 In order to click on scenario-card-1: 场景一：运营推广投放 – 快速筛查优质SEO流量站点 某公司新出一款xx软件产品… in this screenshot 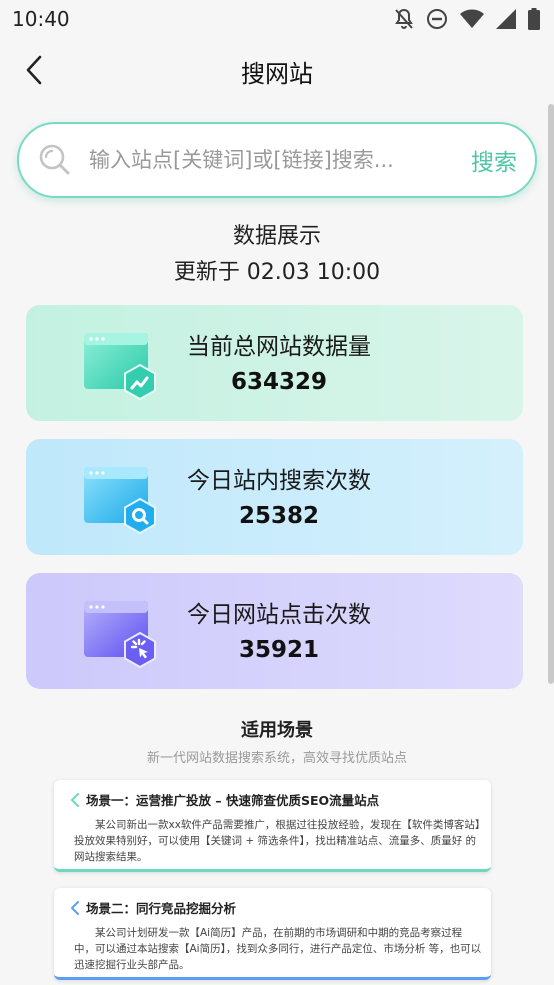, I will do `click(272, 826)`.